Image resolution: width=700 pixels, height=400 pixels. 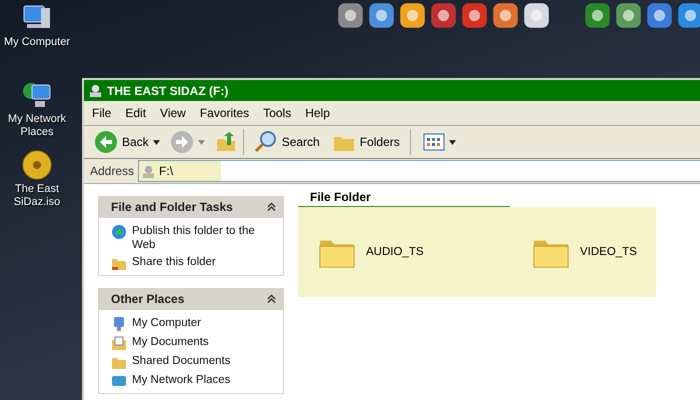 What do you see at coordinates (266, 142) in the screenshot?
I see `search-icon` at bounding box center [266, 142].